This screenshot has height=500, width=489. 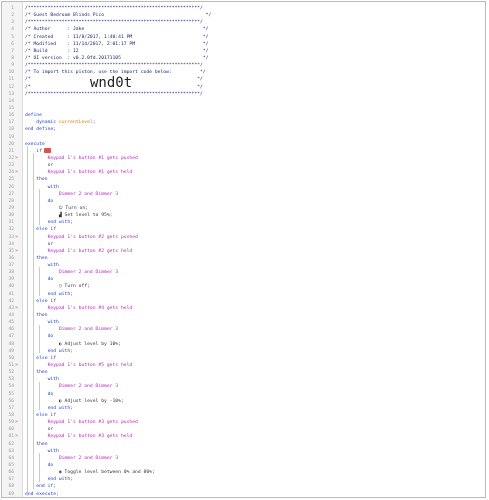 What do you see at coordinates (11, 323) in the screenshot?
I see `line-number: 45` at bounding box center [11, 323].